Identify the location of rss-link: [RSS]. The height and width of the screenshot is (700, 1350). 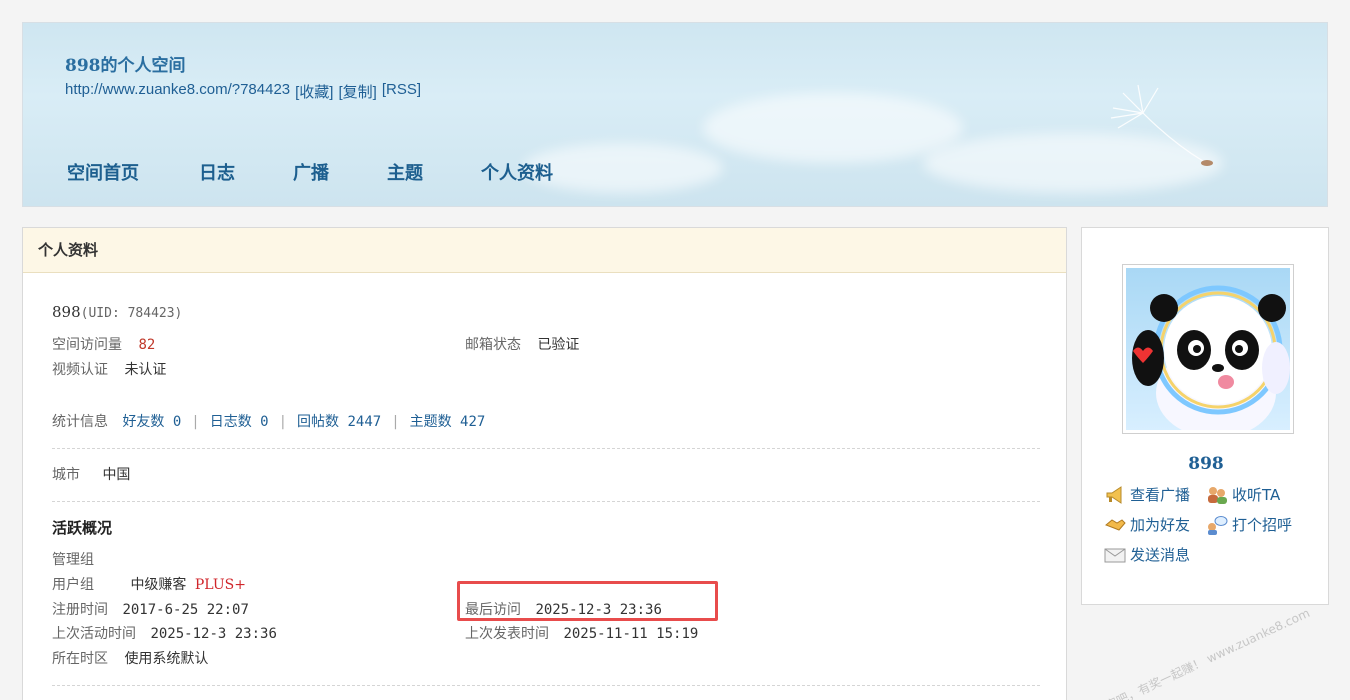
(401, 91).